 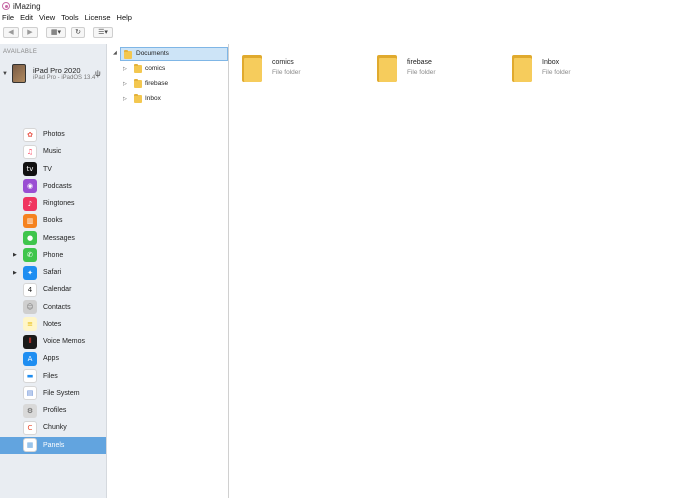 I want to click on toolbar: ◀ ▶ ▦▾ ↻ ☰▾, so click(x=345, y=32).